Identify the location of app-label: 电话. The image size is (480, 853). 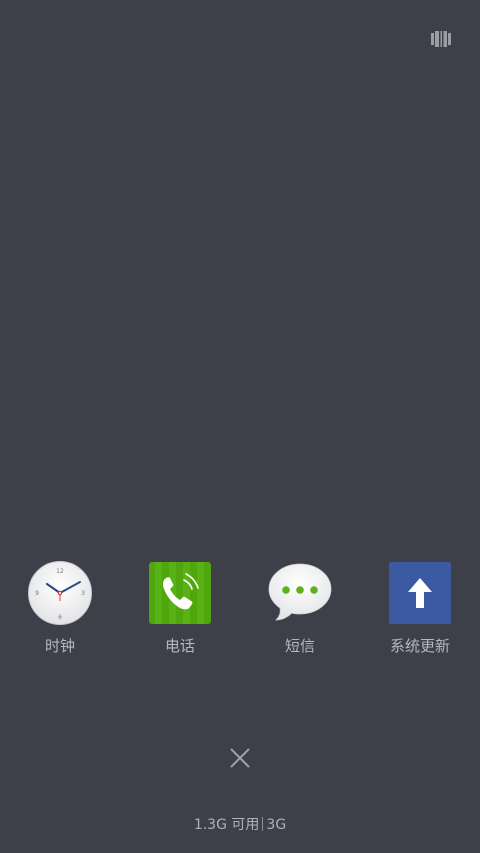
(179, 646).